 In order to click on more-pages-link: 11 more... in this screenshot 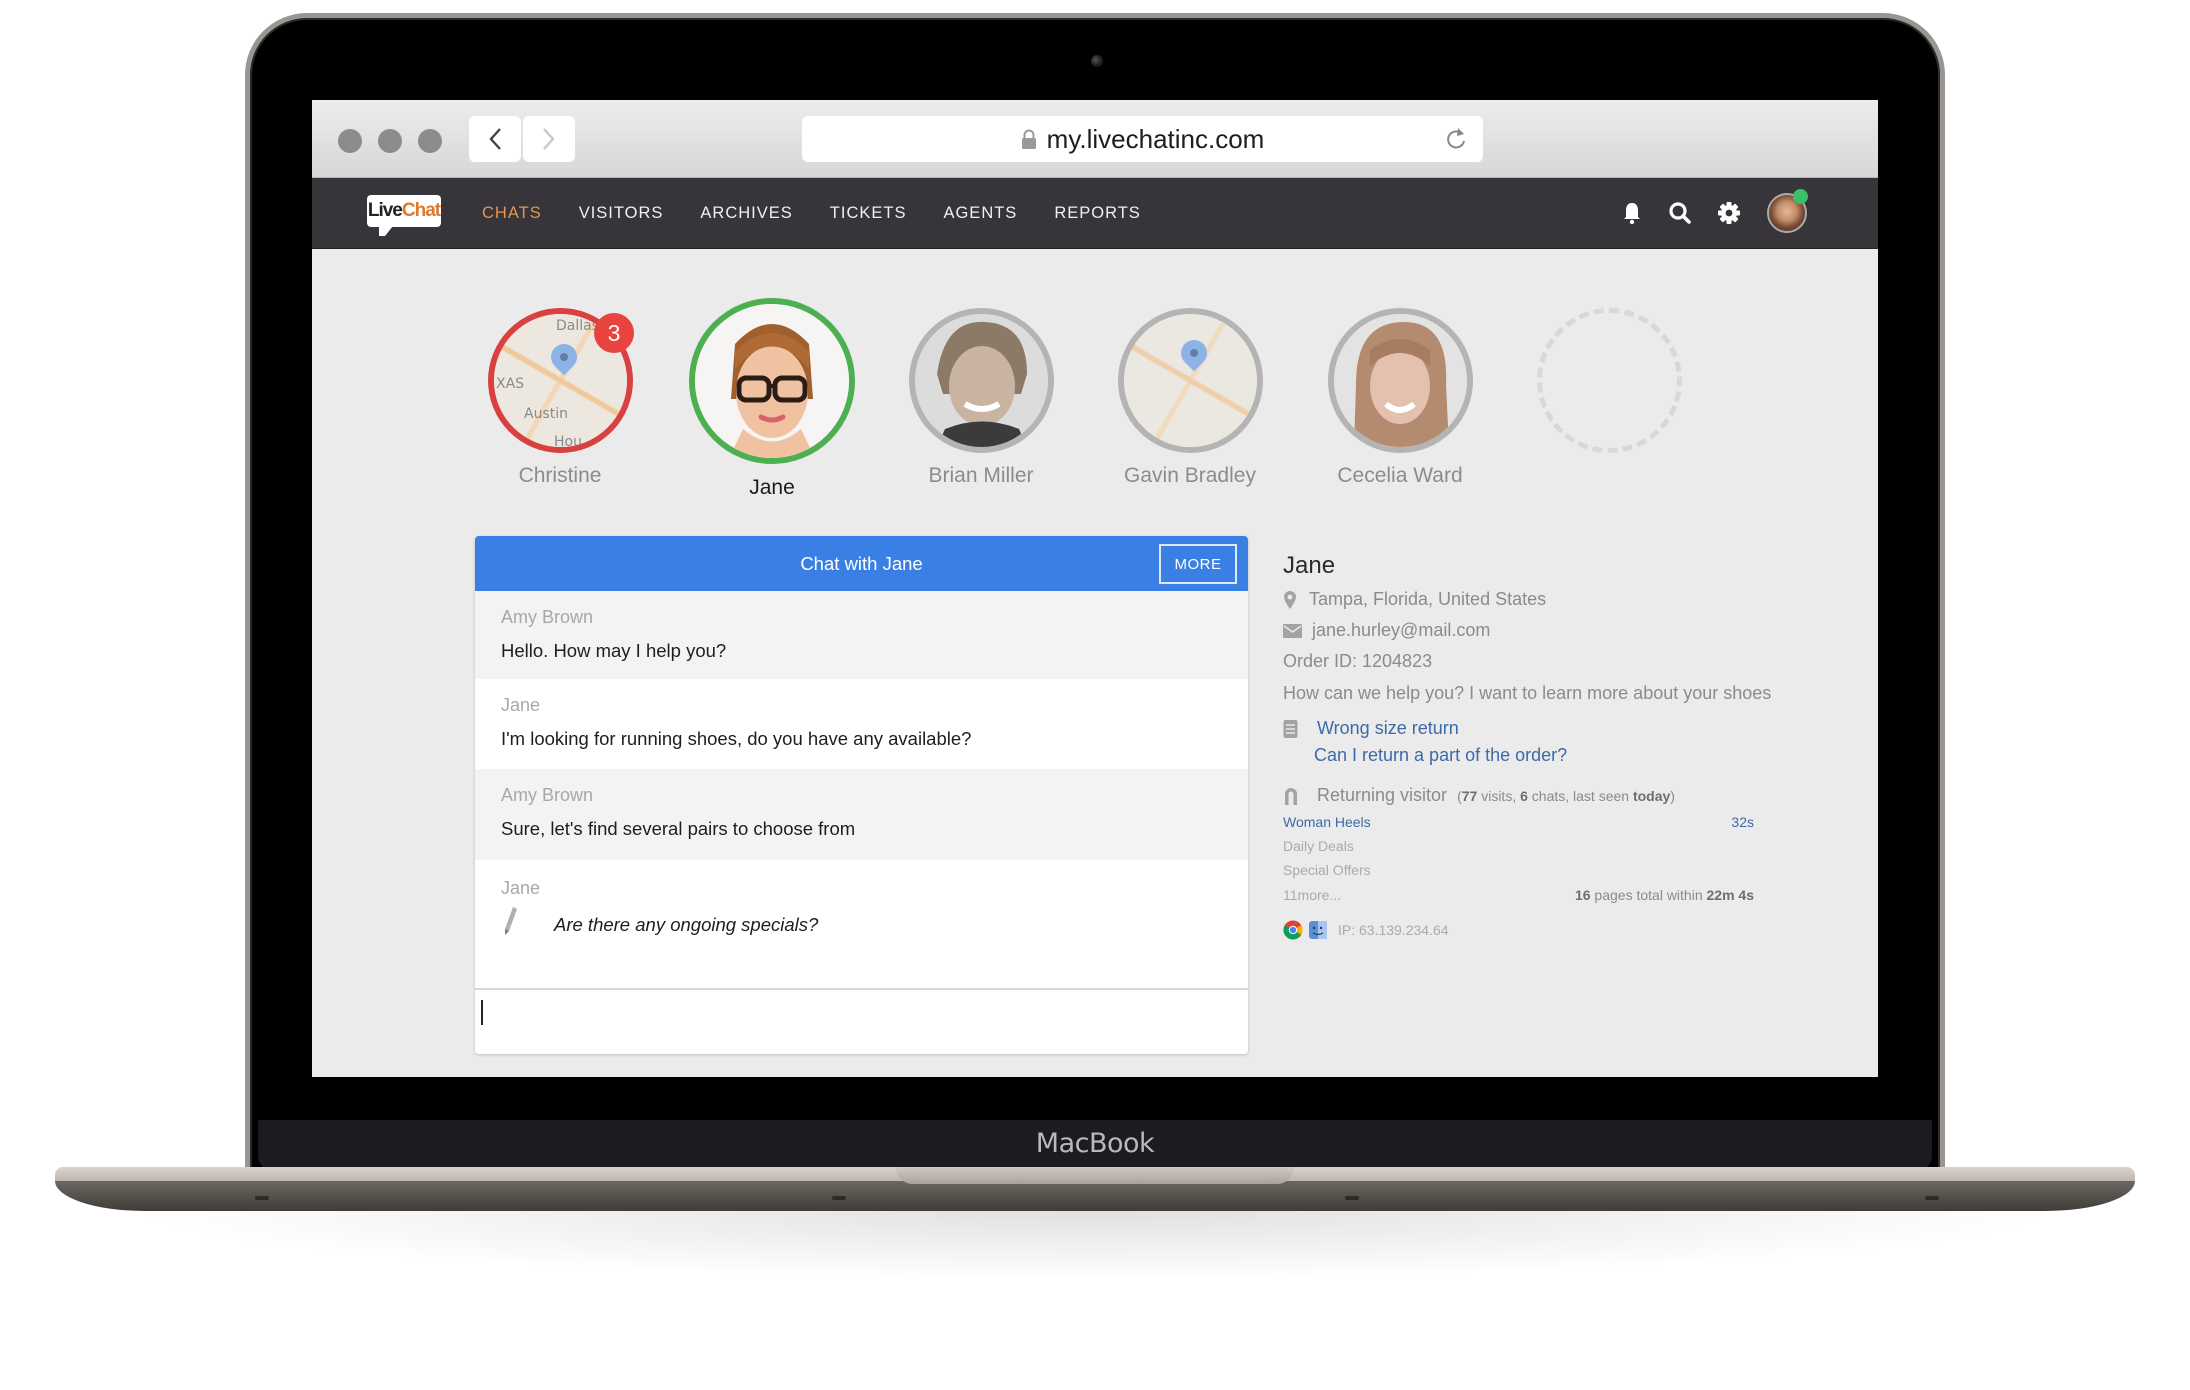, I will do `click(1312, 895)`.